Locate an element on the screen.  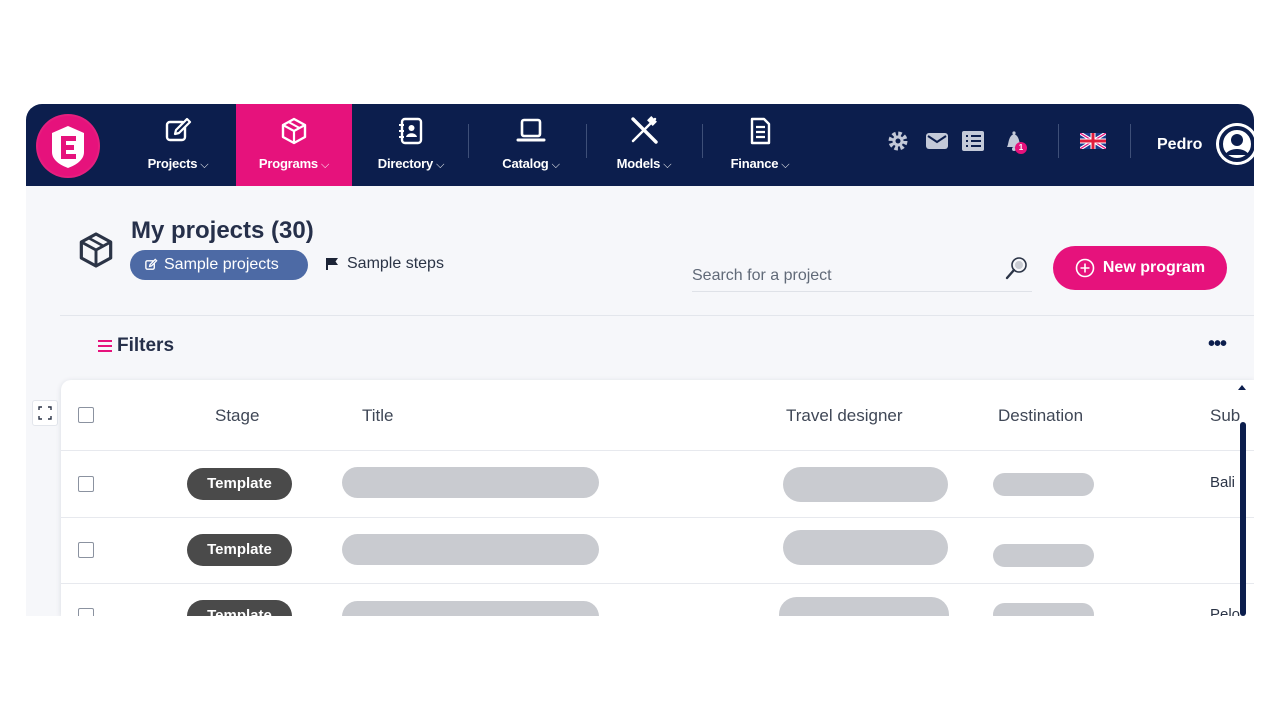
sample-steps-link: Sample steps is located at coordinates (385, 264).